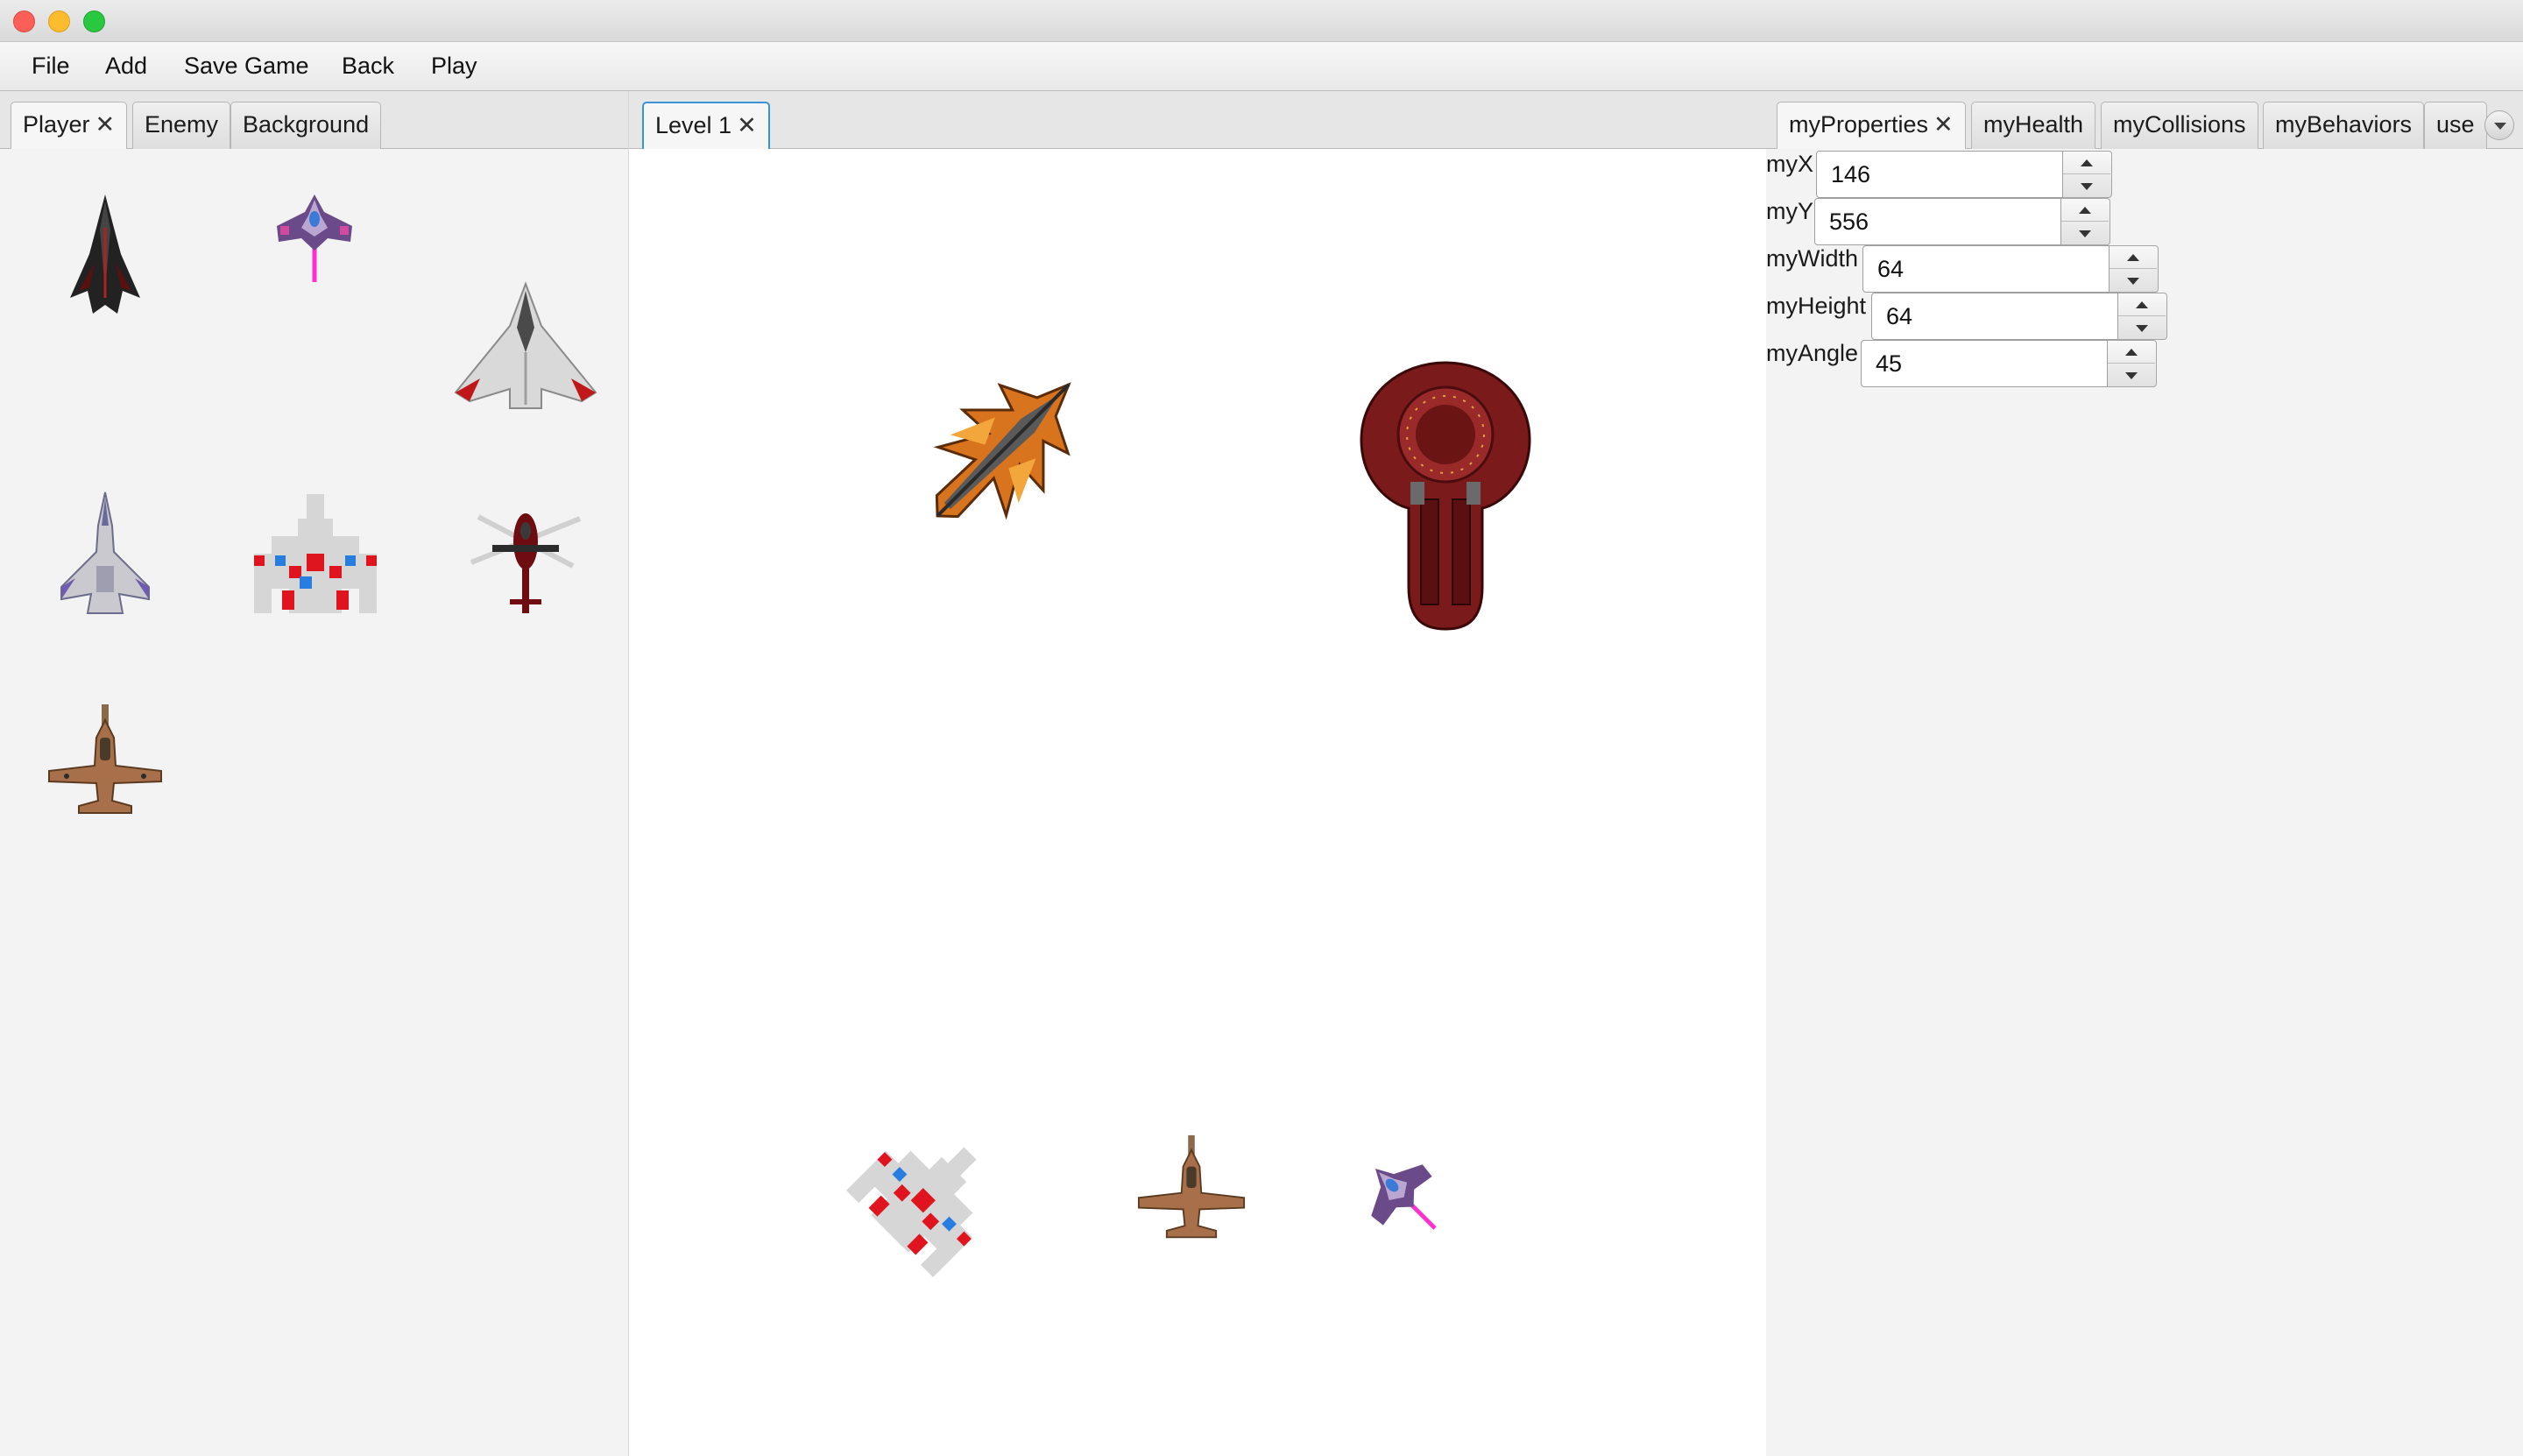 The height and width of the screenshot is (1456, 2523). What do you see at coordinates (525, 345) in the screenshot?
I see `white-red-delta-jet-icon` at bounding box center [525, 345].